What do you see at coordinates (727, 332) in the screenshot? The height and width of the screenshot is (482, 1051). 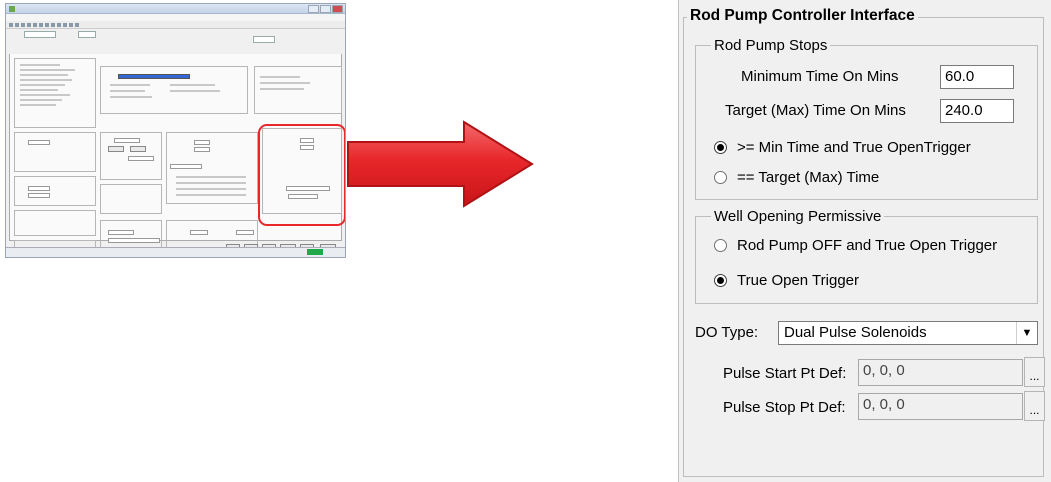 I see `do-type-label: DO Type:` at bounding box center [727, 332].